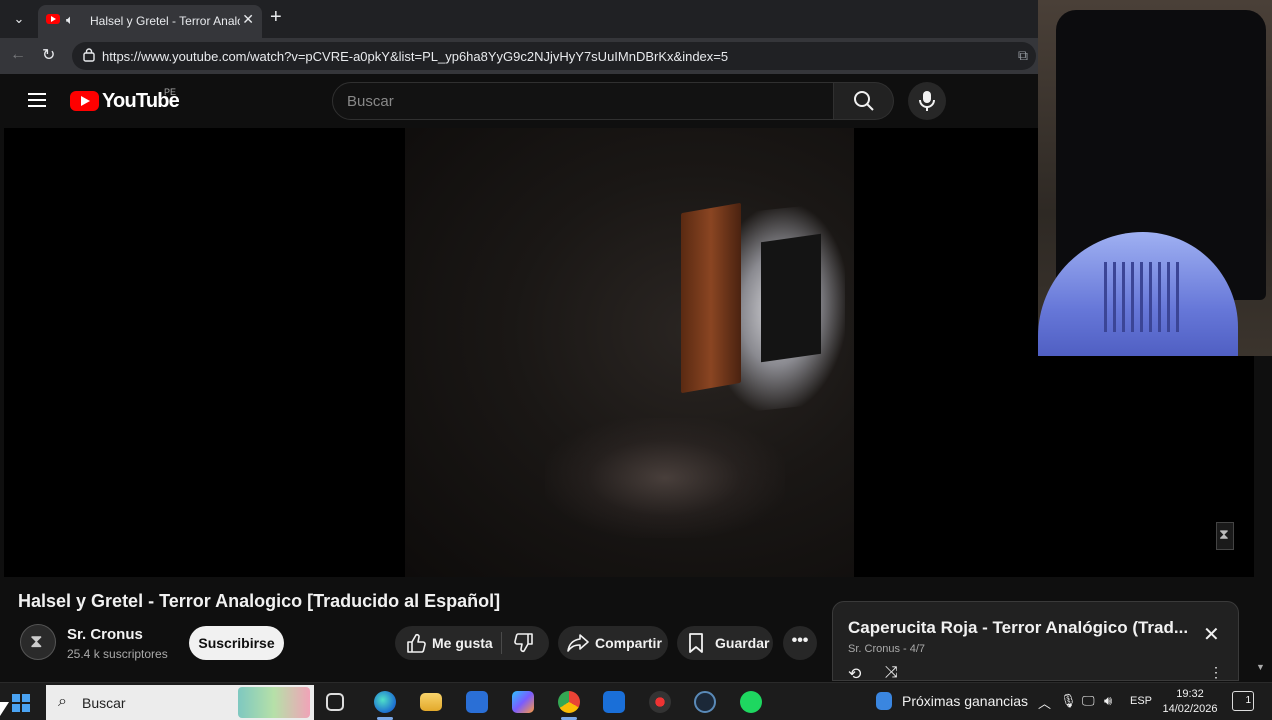 Image resolution: width=1272 pixels, height=720 pixels. Describe the element at coordinates (1243, 701) in the screenshot. I see `notification-icon: 1` at that location.